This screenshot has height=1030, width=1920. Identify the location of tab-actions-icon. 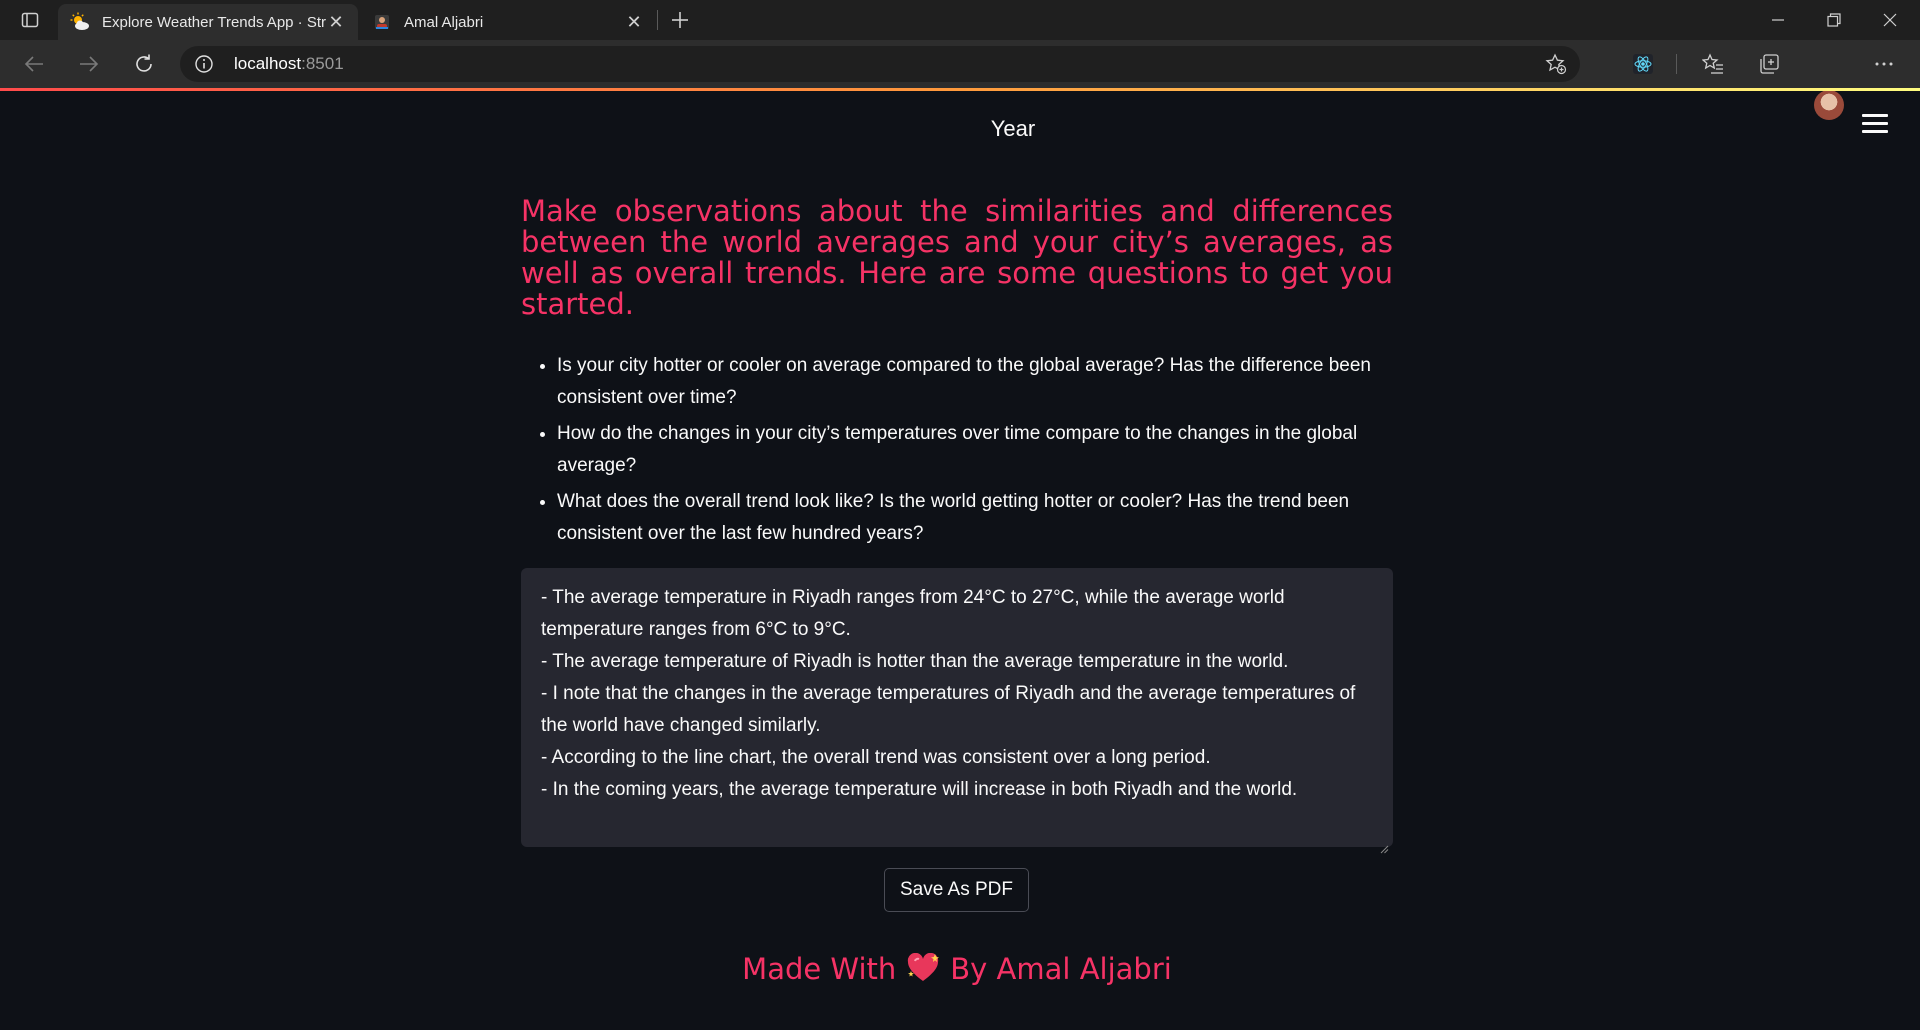
(30, 20).